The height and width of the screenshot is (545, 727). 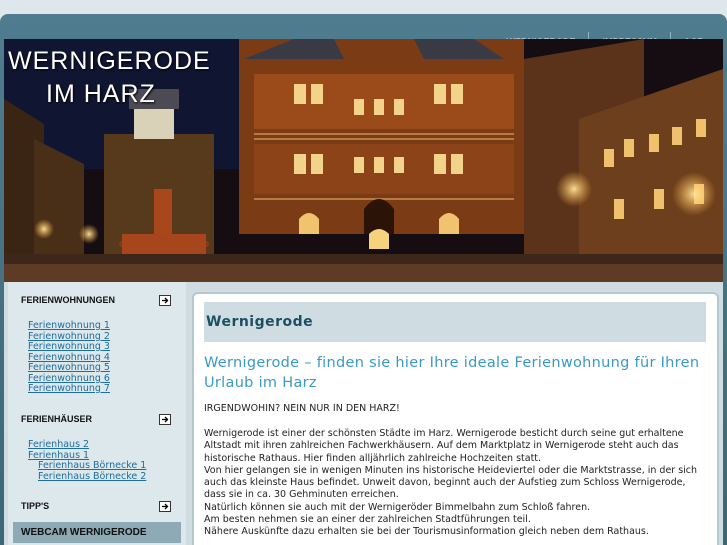 What do you see at coordinates (455, 322) in the screenshot?
I see `content-title-bar: Wernigerode` at bounding box center [455, 322].